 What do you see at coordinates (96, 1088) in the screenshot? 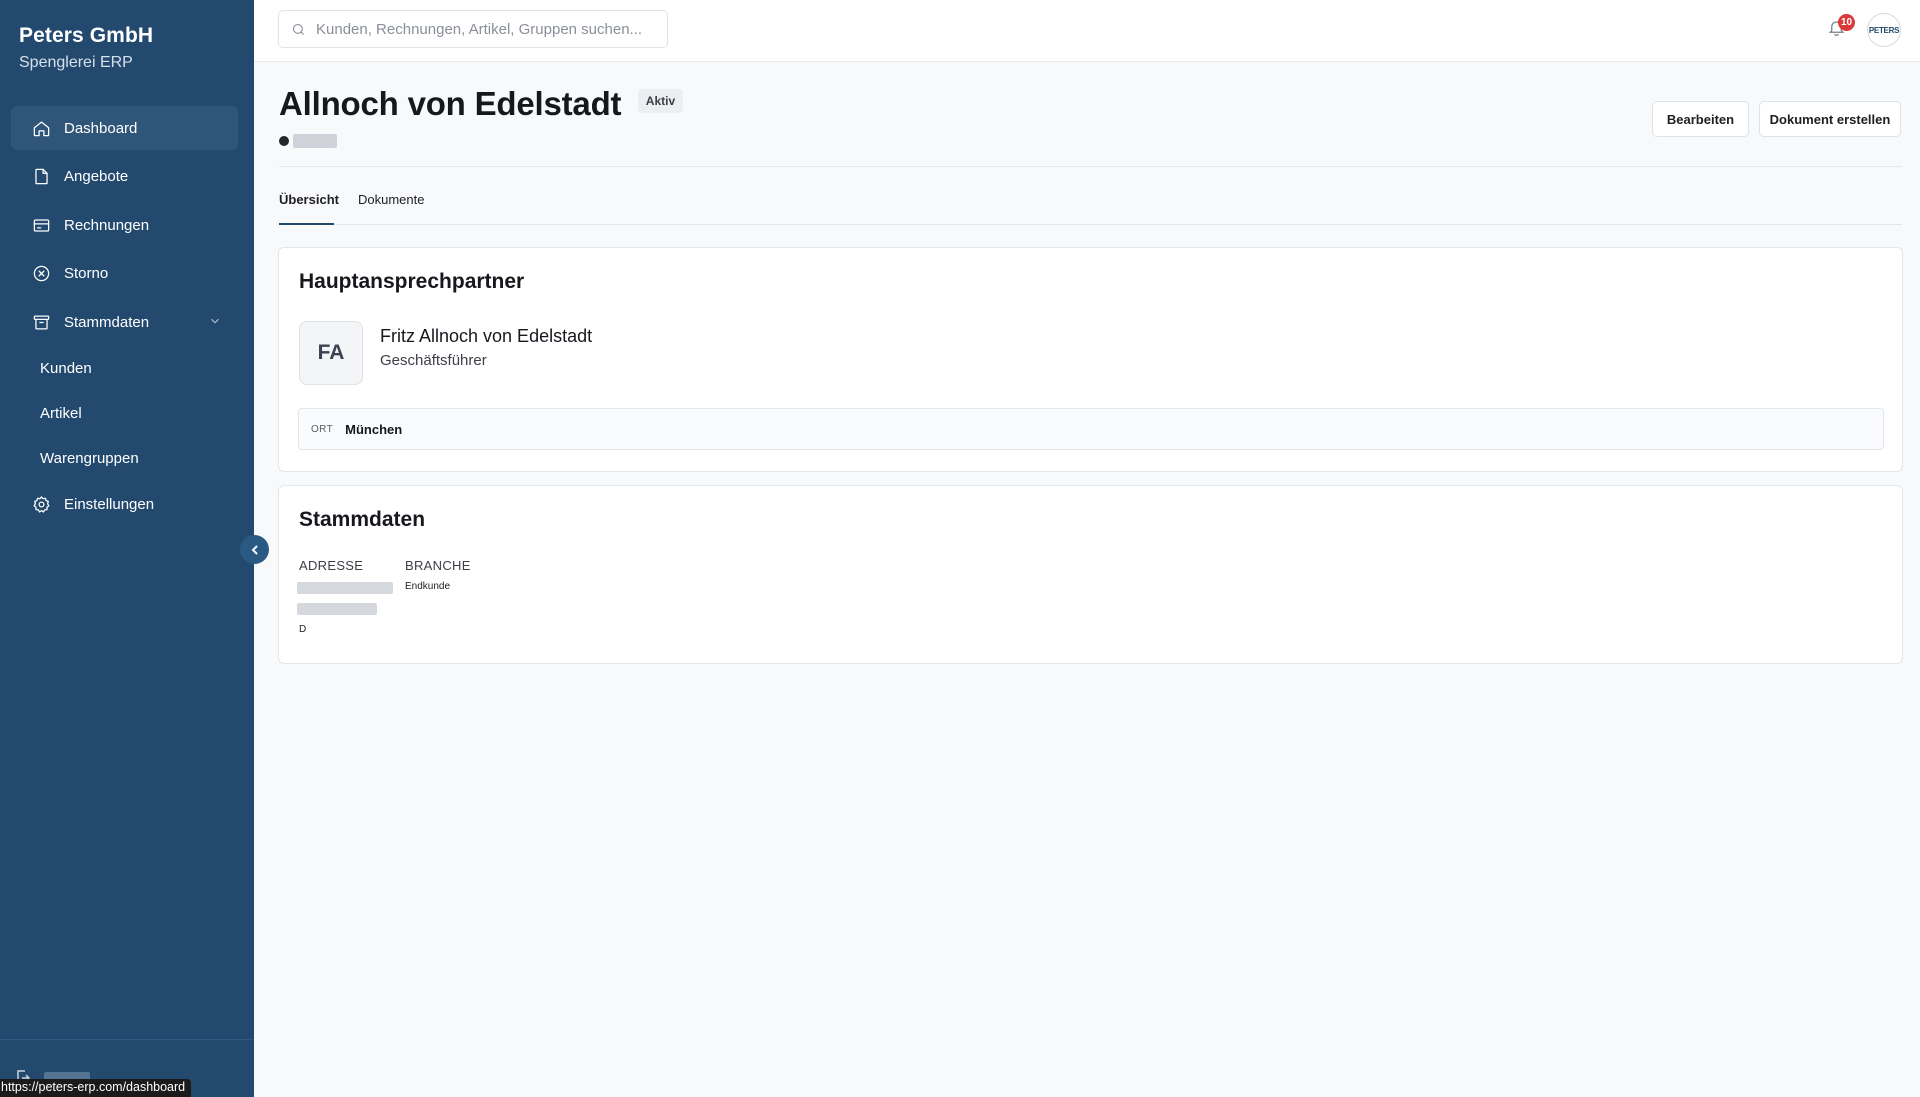
I see `status-bar-url: https://peters-erp.com/dashboard` at bounding box center [96, 1088].